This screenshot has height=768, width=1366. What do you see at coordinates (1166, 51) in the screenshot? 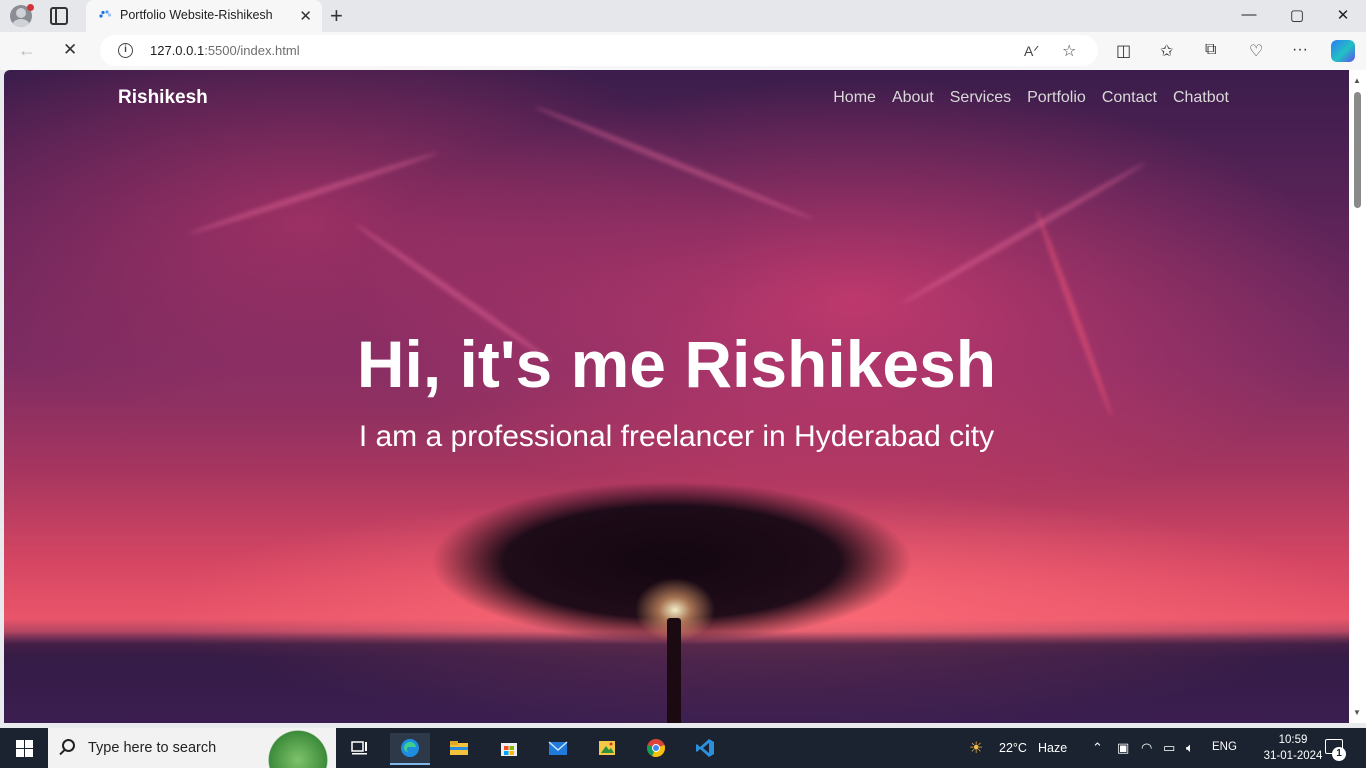
I see `favorites-icon: ✩` at bounding box center [1166, 51].